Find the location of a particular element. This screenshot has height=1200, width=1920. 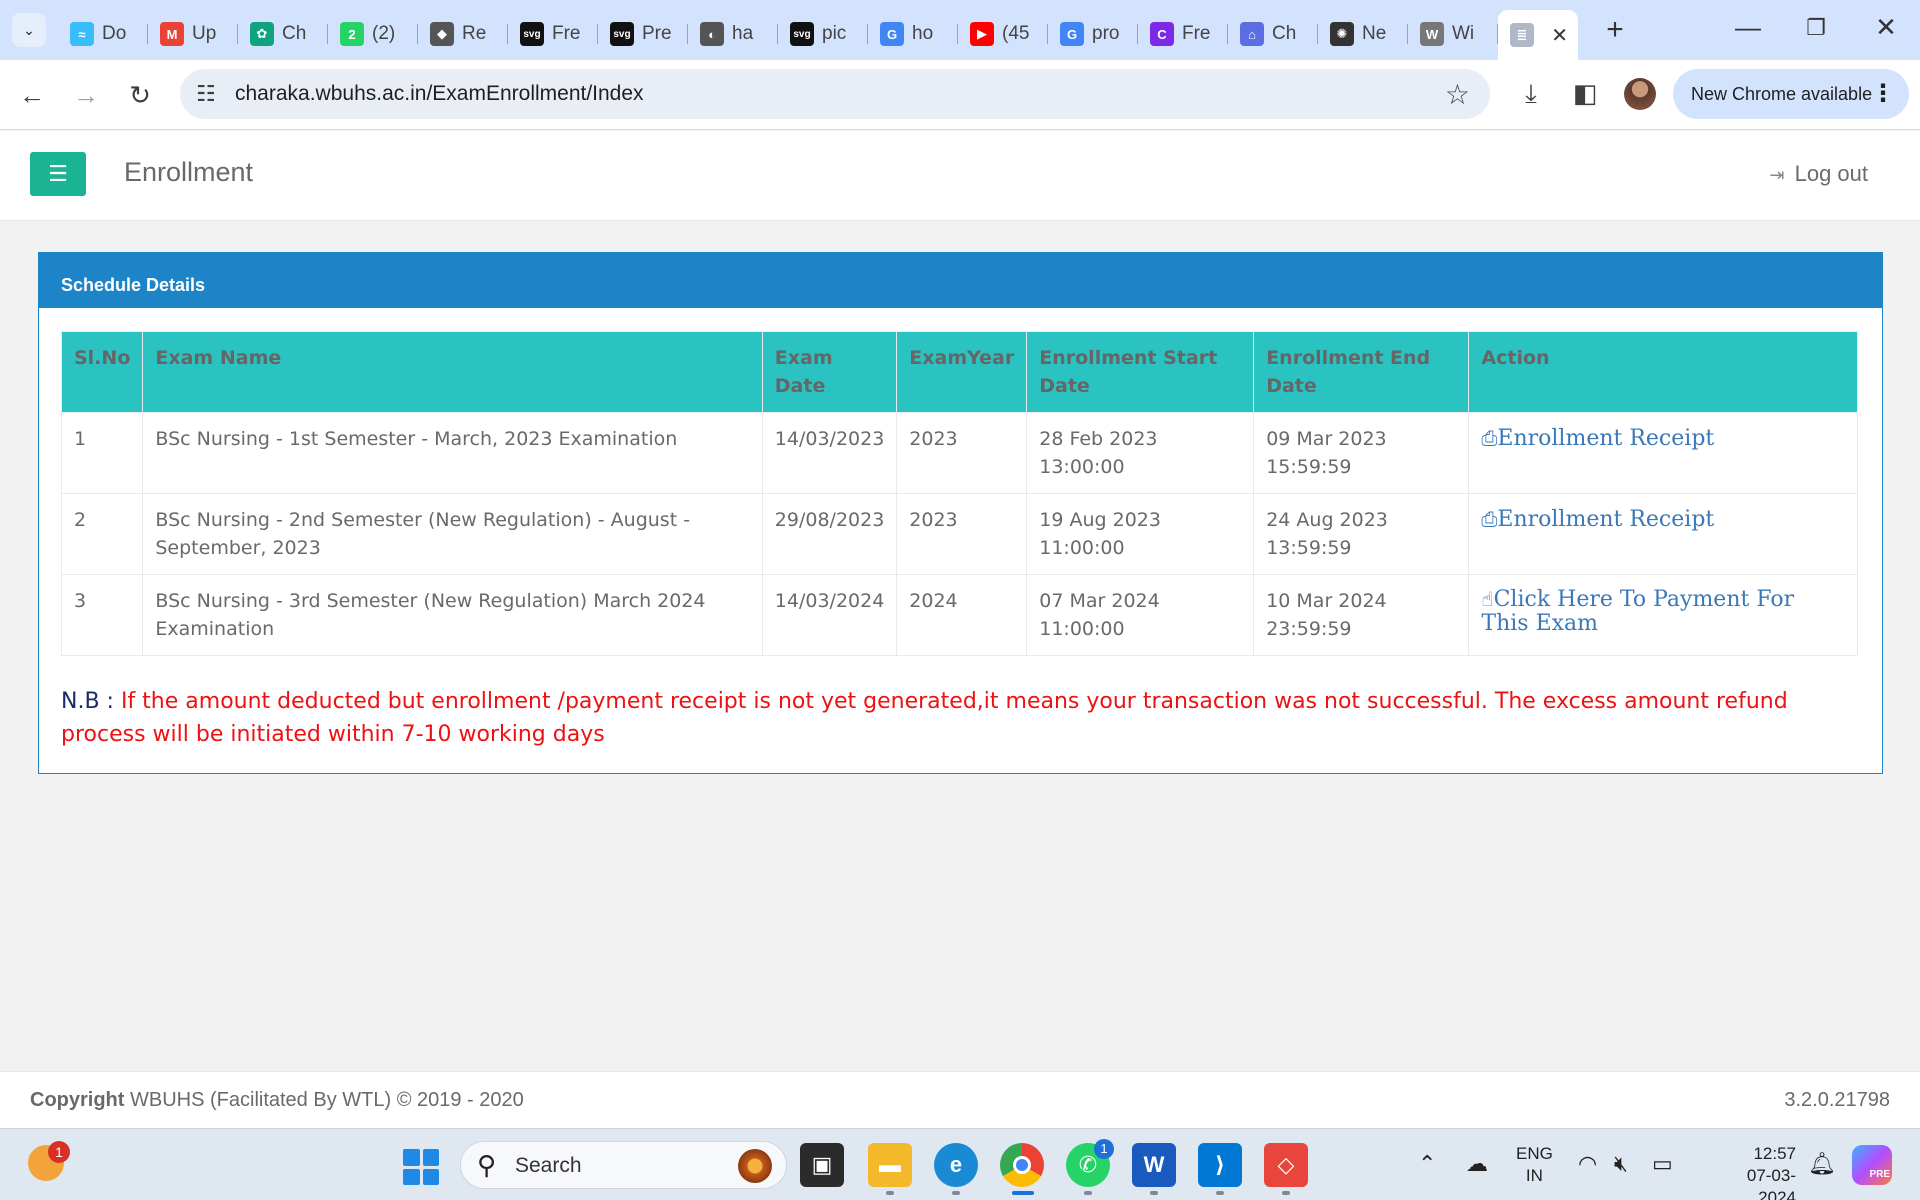

back-button: ← is located at coordinates (32, 95).